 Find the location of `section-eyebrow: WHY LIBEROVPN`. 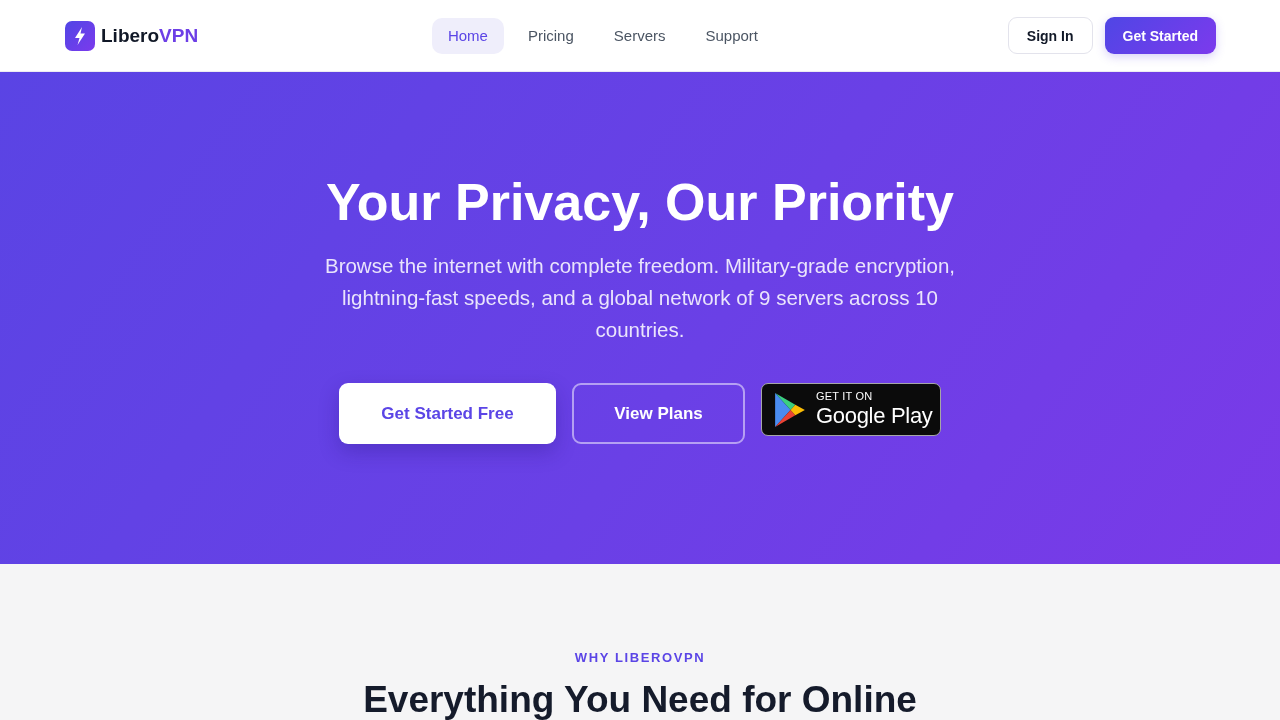

section-eyebrow: WHY LIBEROVPN is located at coordinates (640, 657).